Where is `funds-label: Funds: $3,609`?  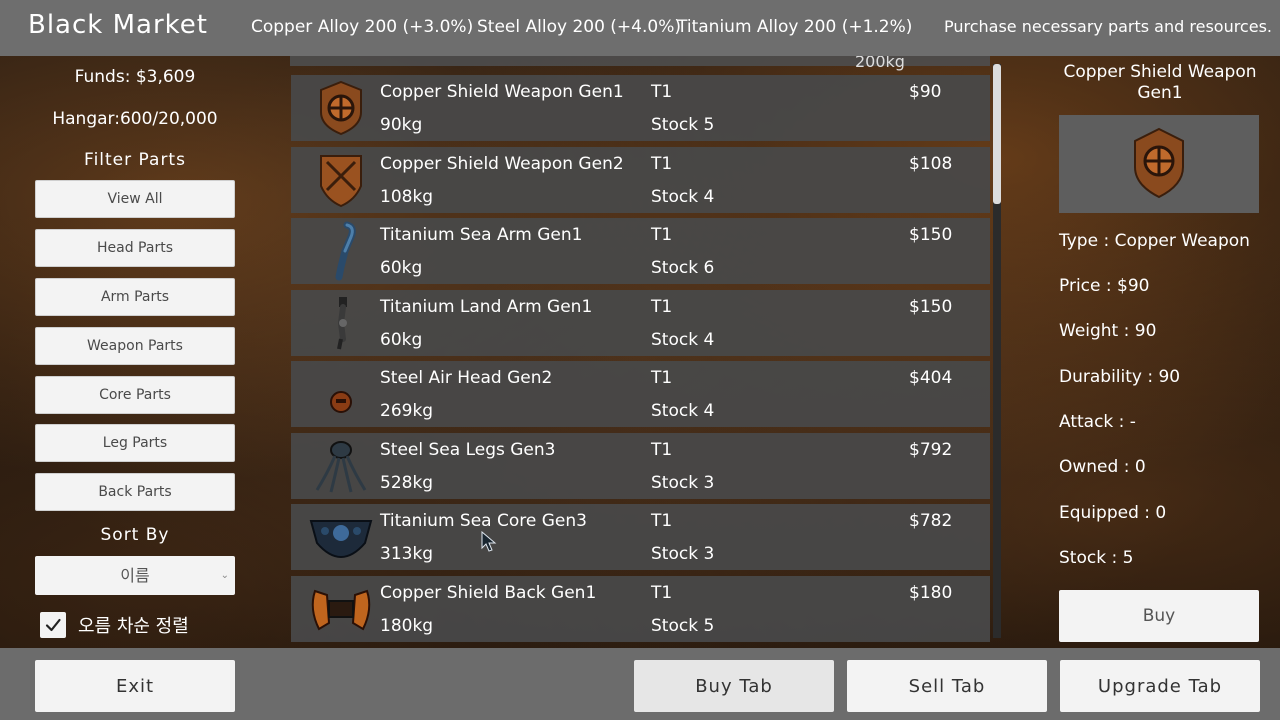
funds-label: Funds: $3,609 is located at coordinates (135, 77).